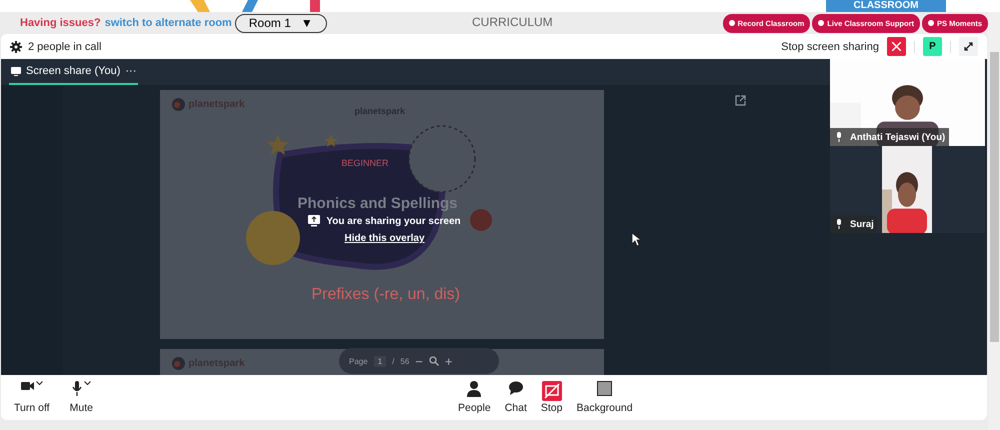 This screenshot has width=1000, height=430. What do you see at coordinates (512, 22) in the screenshot?
I see `page-title: CURRICULUM` at bounding box center [512, 22].